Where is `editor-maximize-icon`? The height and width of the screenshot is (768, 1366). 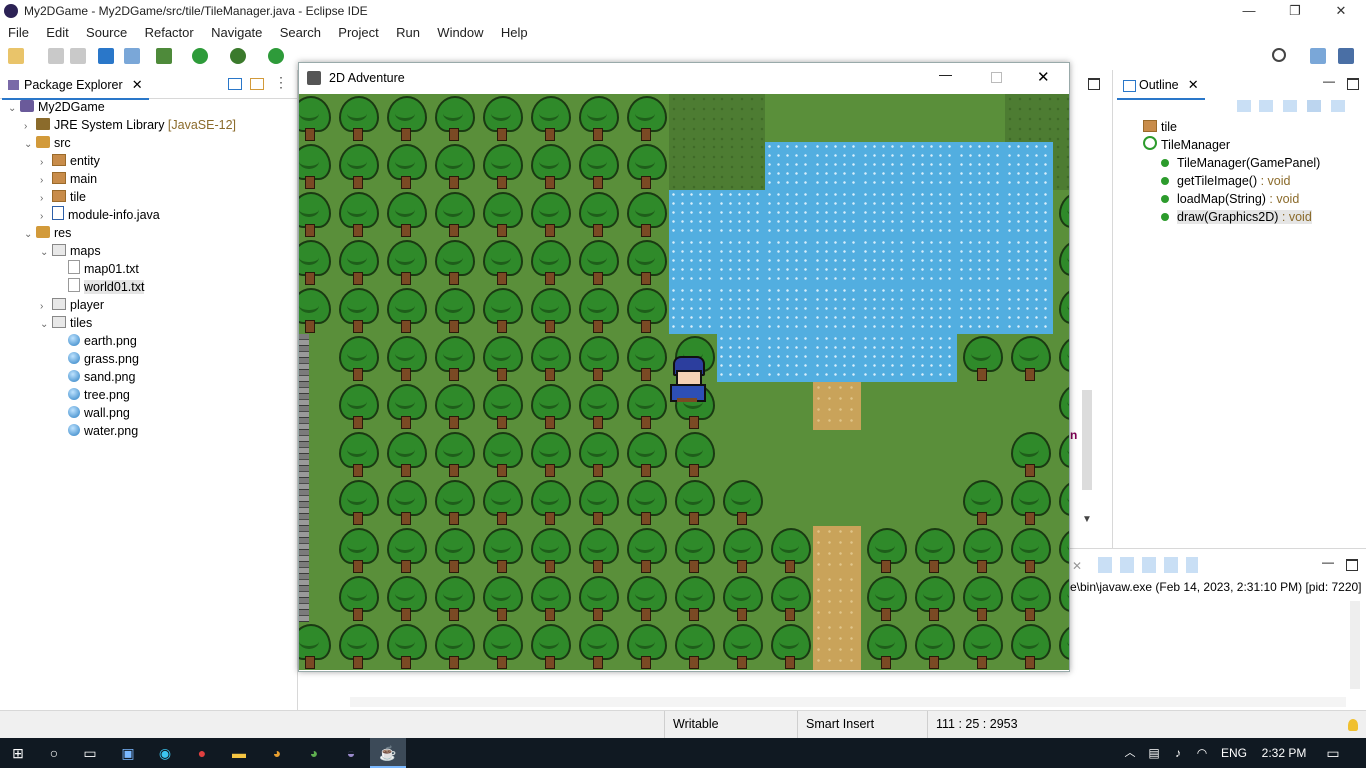
editor-maximize-icon is located at coordinates (1094, 84).